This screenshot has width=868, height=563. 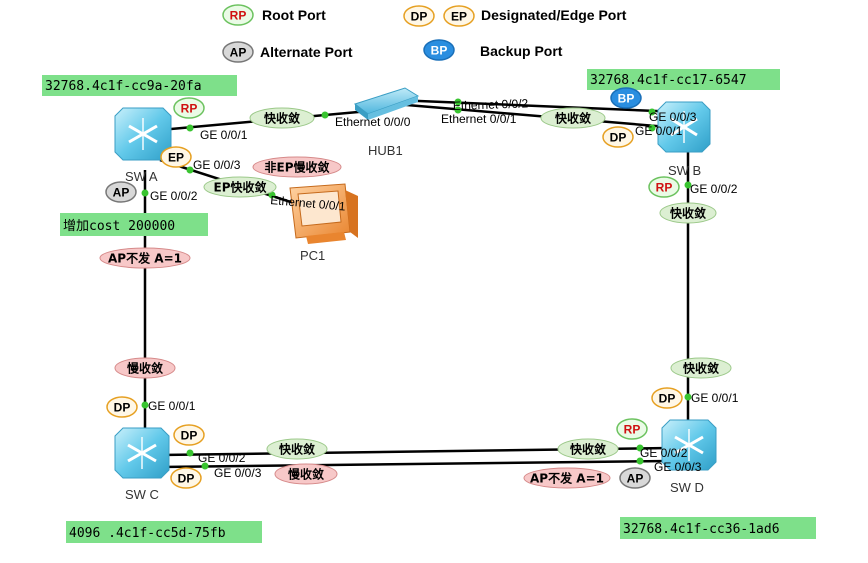 I want to click on legend-ap-badge: AP, so click(x=238, y=53).